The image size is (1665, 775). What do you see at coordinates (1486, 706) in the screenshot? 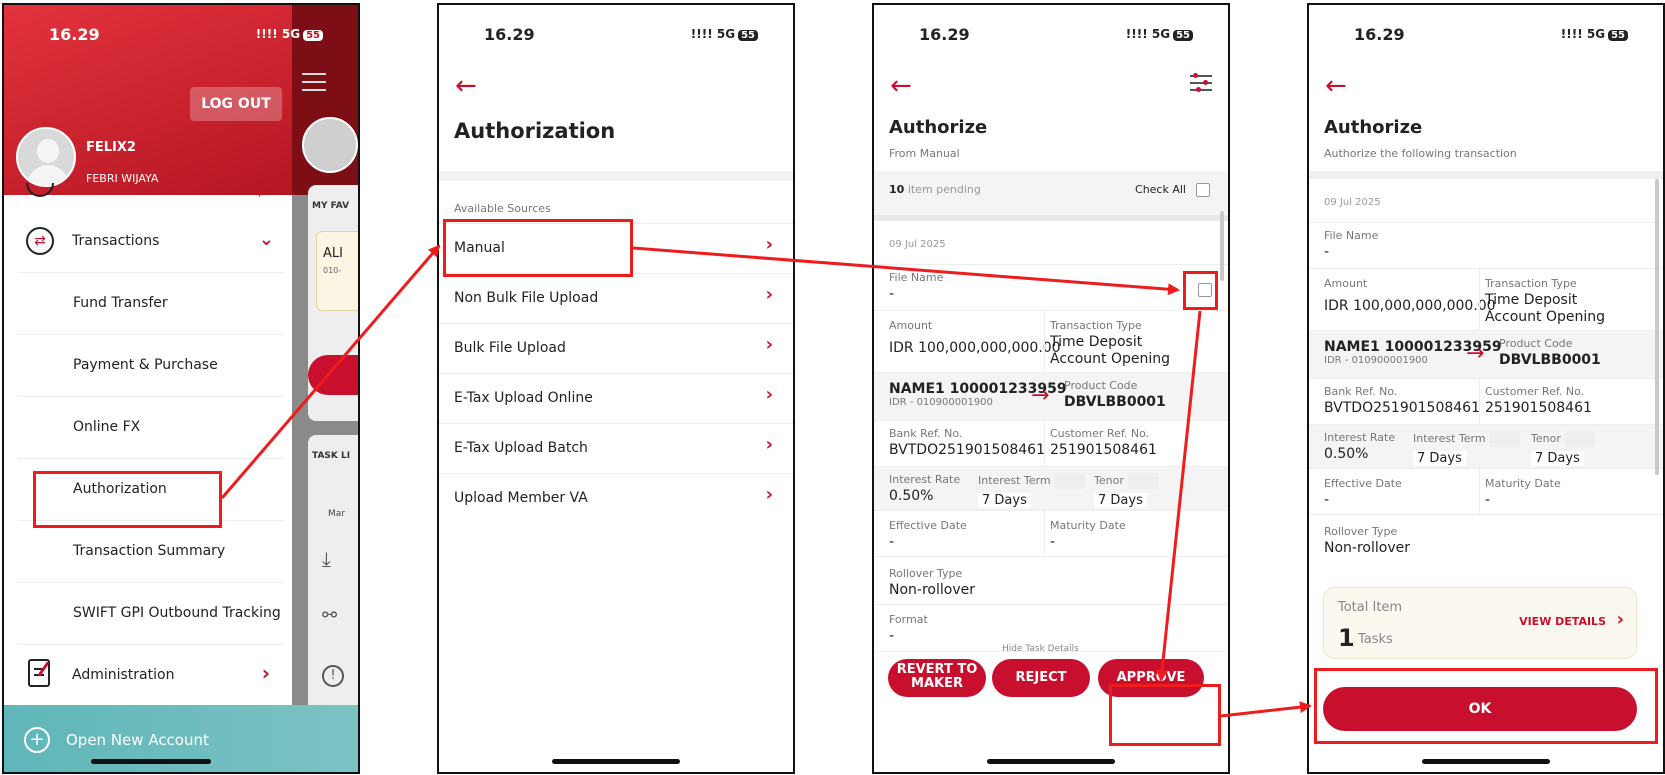
I see `highlight-ok` at bounding box center [1486, 706].